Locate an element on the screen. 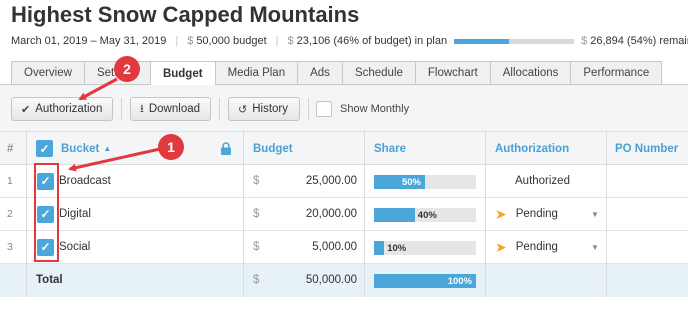 The height and width of the screenshot is (310, 688). annotation-badge-2: 2 is located at coordinates (127, 69).